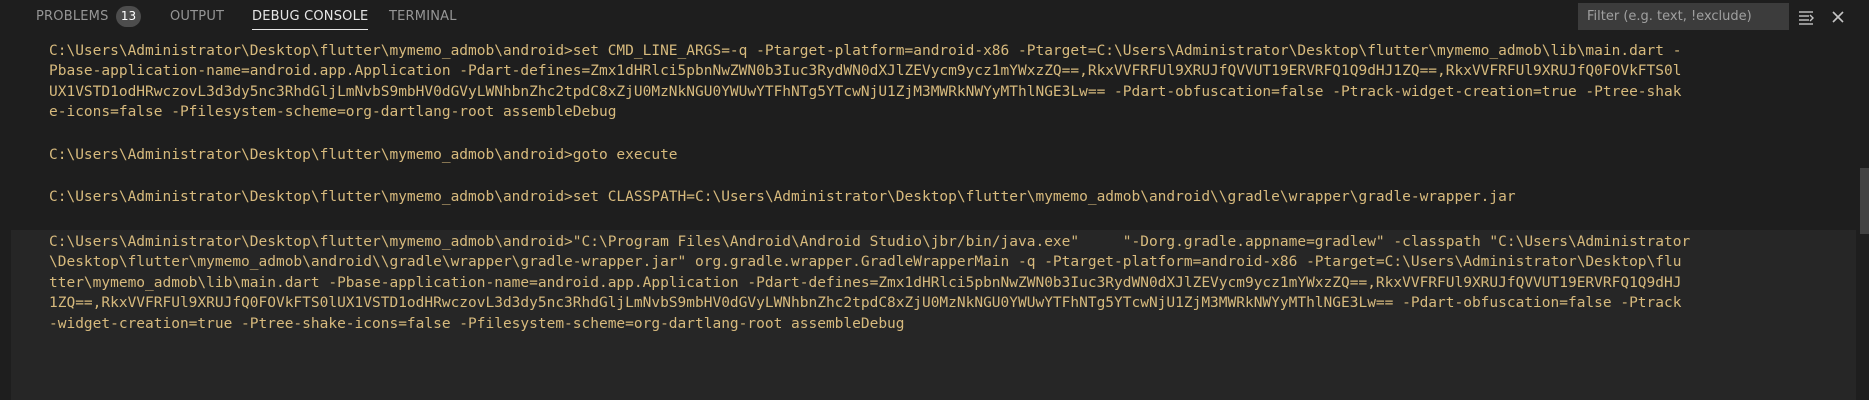 Image resolution: width=1869 pixels, height=400 pixels. I want to click on collapse-all-icon, so click(1807, 17).